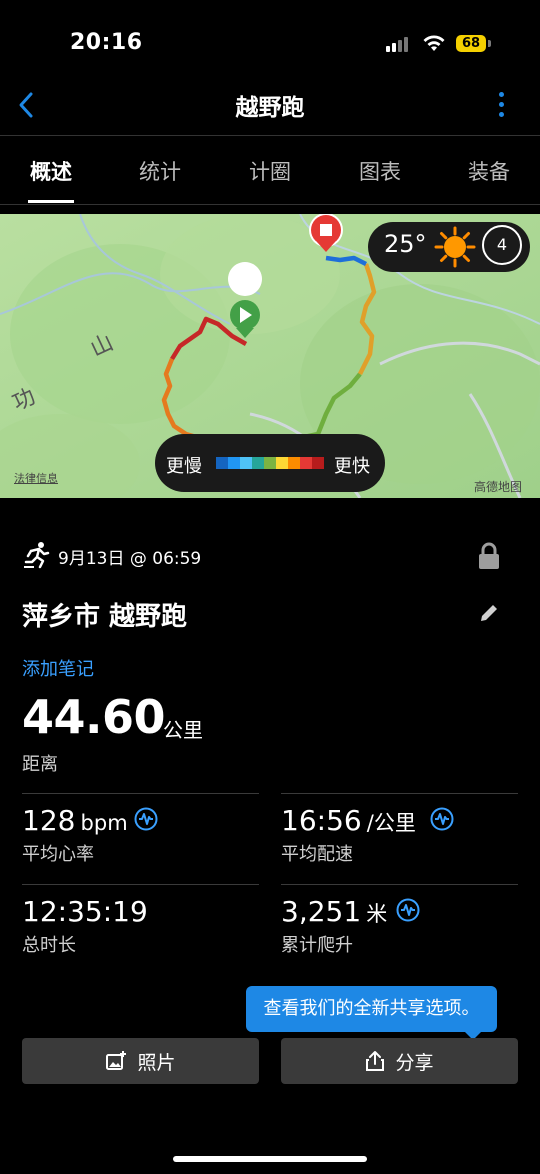 The height and width of the screenshot is (1174, 540). What do you see at coordinates (489, 43) in the screenshot?
I see `battery-tip` at bounding box center [489, 43].